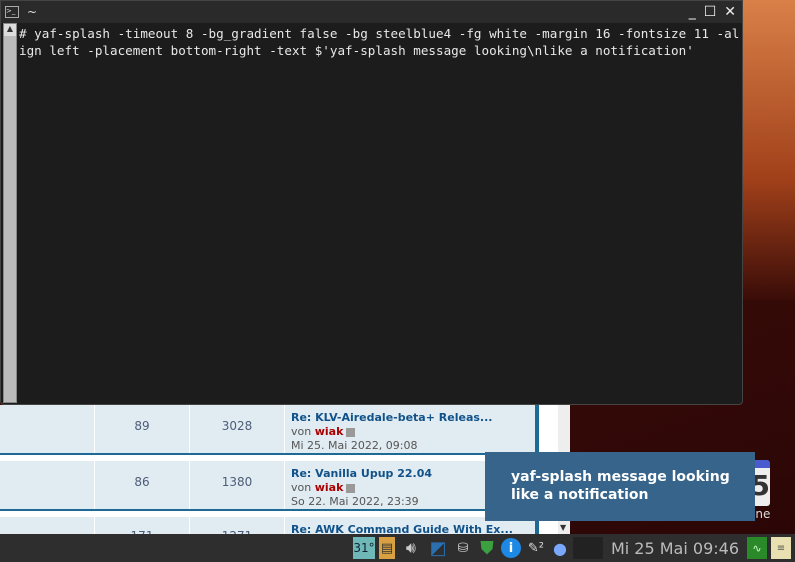 The image size is (795, 562). Describe the element at coordinates (142, 429) in the screenshot. I see `replies-count: 89` at that location.